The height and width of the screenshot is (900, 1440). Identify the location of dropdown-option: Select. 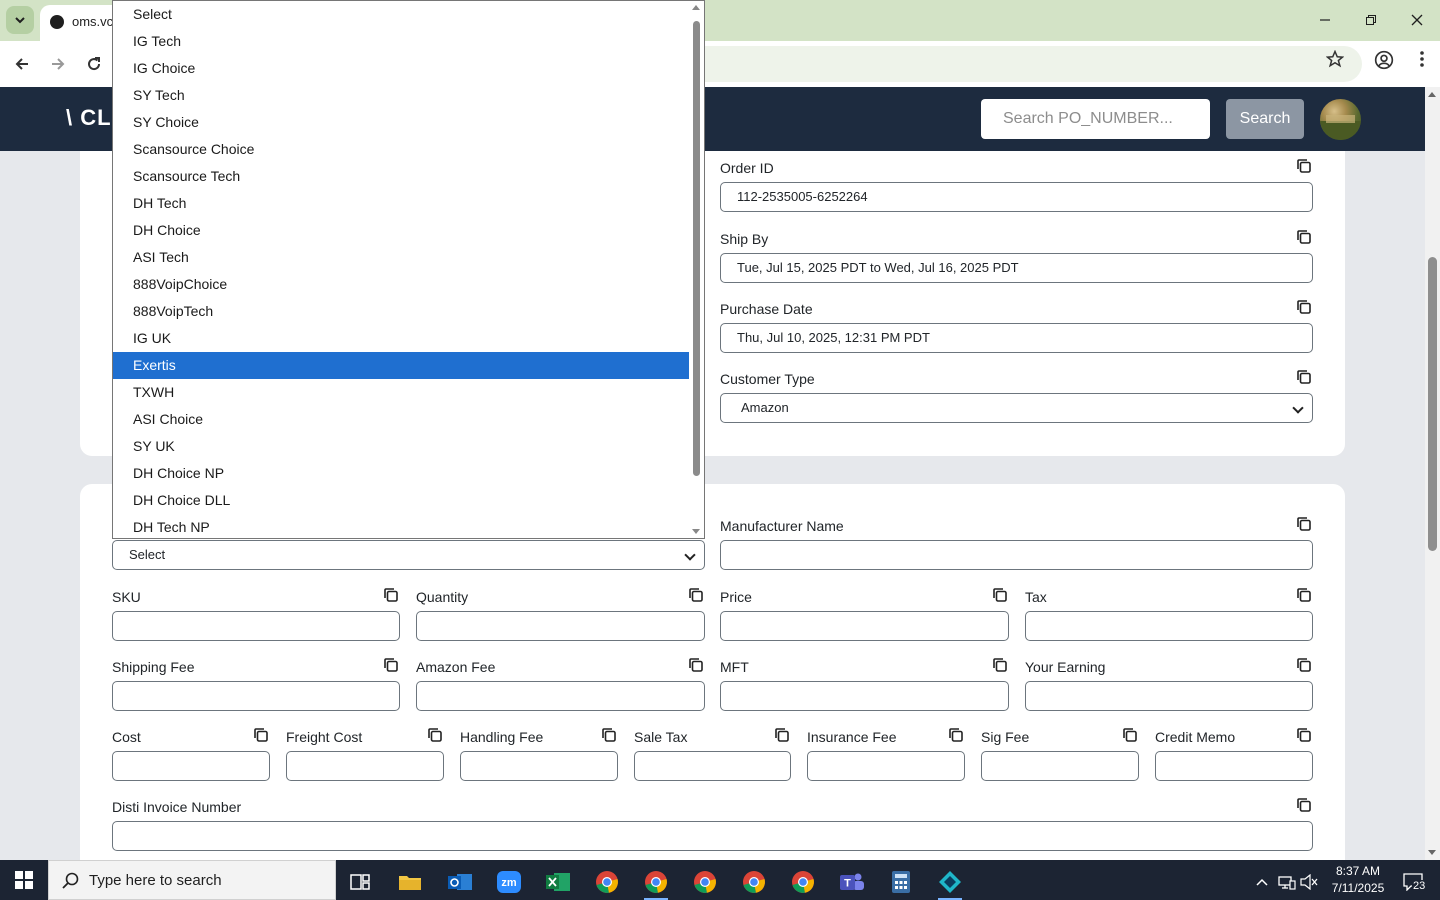
(401, 14).